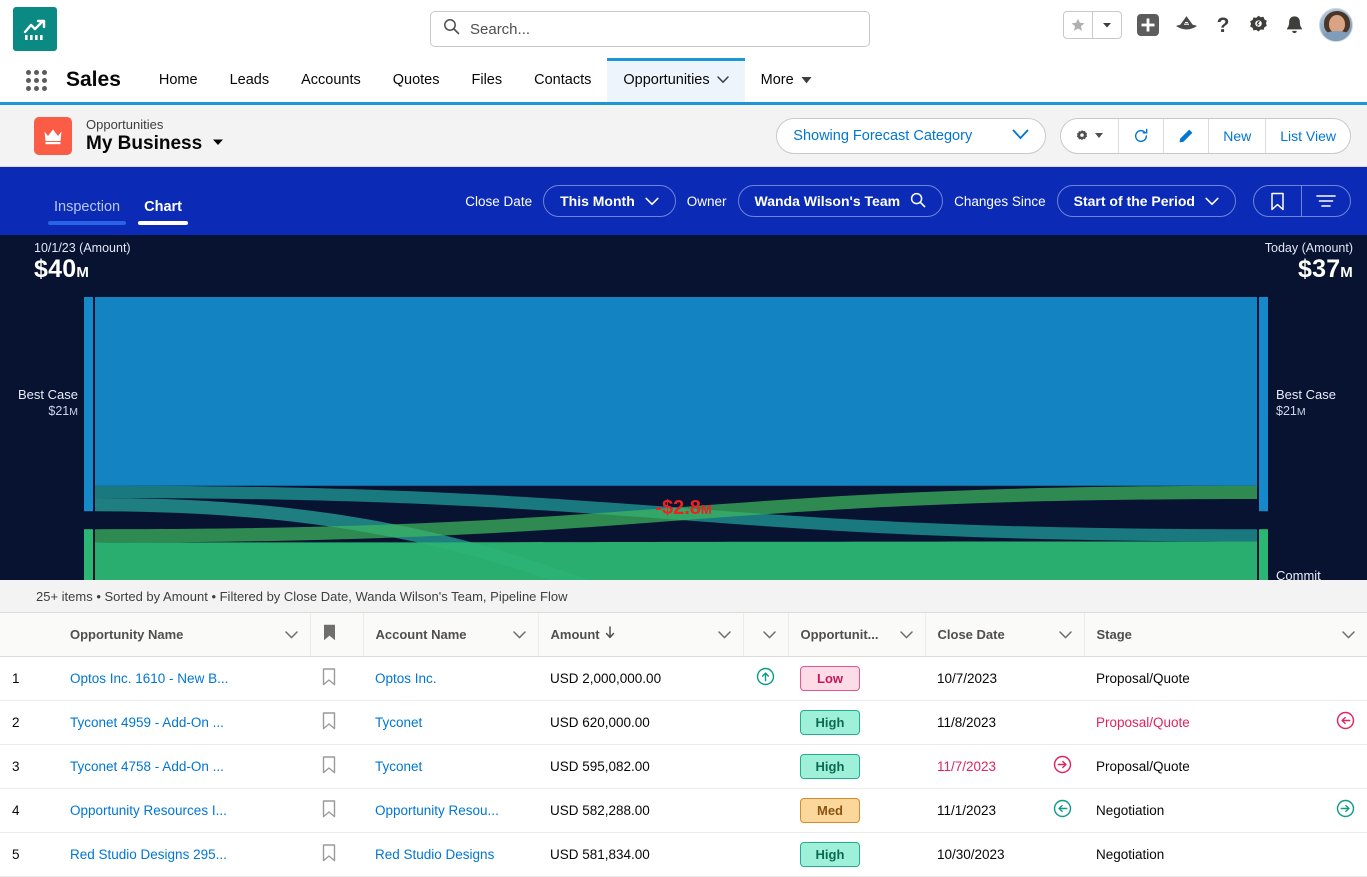 The width and height of the screenshot is (1367, 877). What do you see at coordinates (1308, 136) in the screenshot?
I see `list-view-button: List View` at bounding box center [1308, 136].